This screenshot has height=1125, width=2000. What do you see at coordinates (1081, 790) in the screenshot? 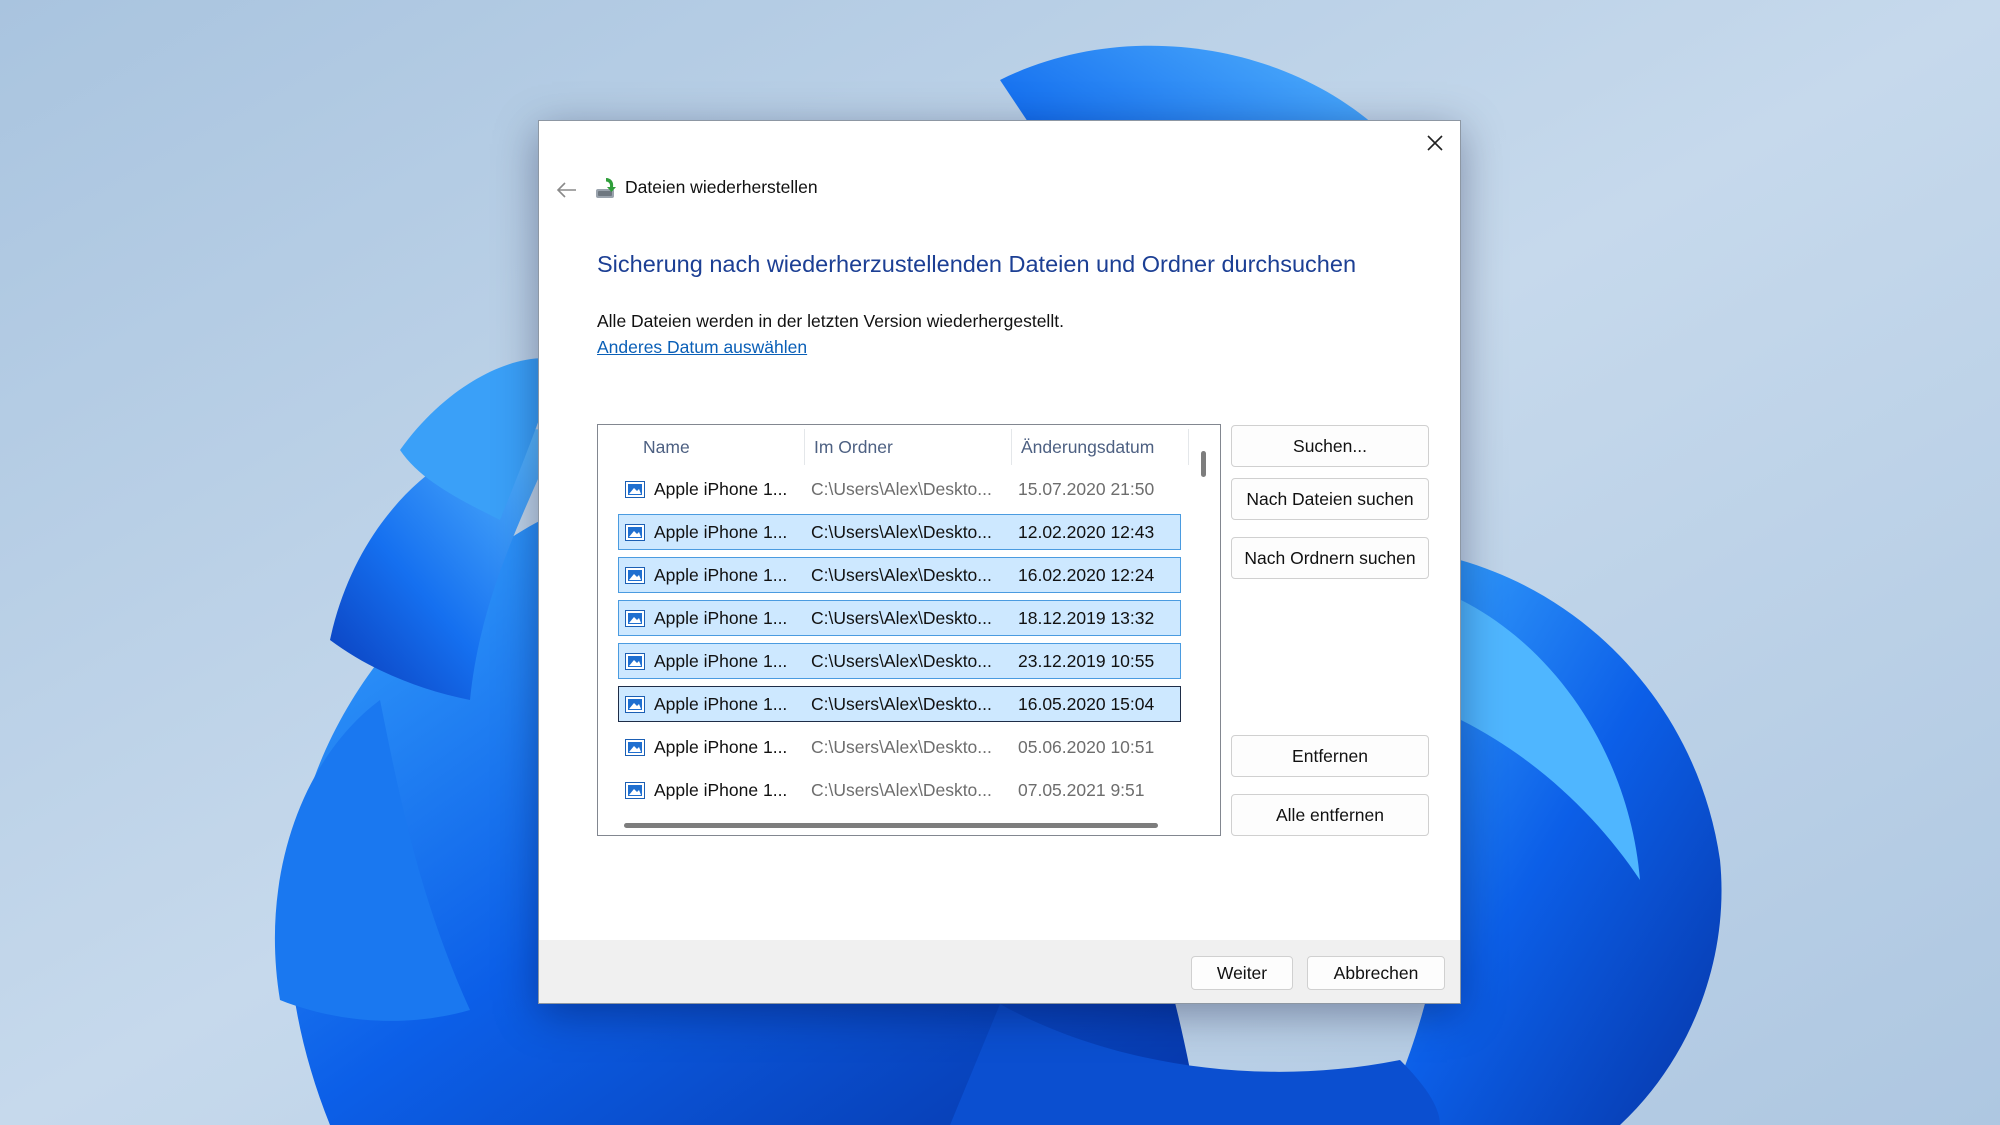
I see `date-cell: 07.05.2021 9:51` at bounding box center [1081, 790].